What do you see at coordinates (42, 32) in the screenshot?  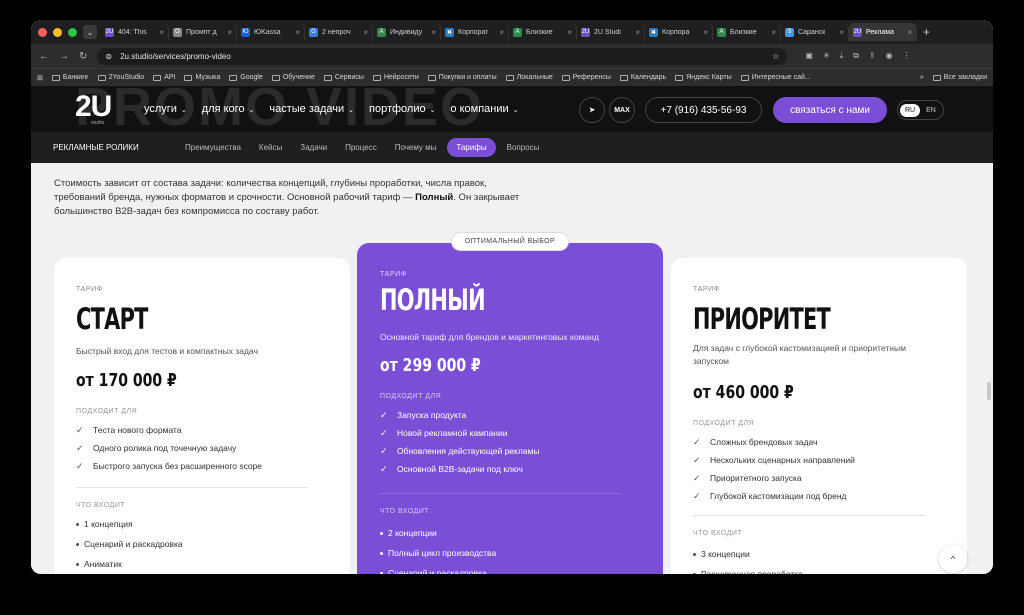 I see `close-window-button` at bounding box center [42, 32].